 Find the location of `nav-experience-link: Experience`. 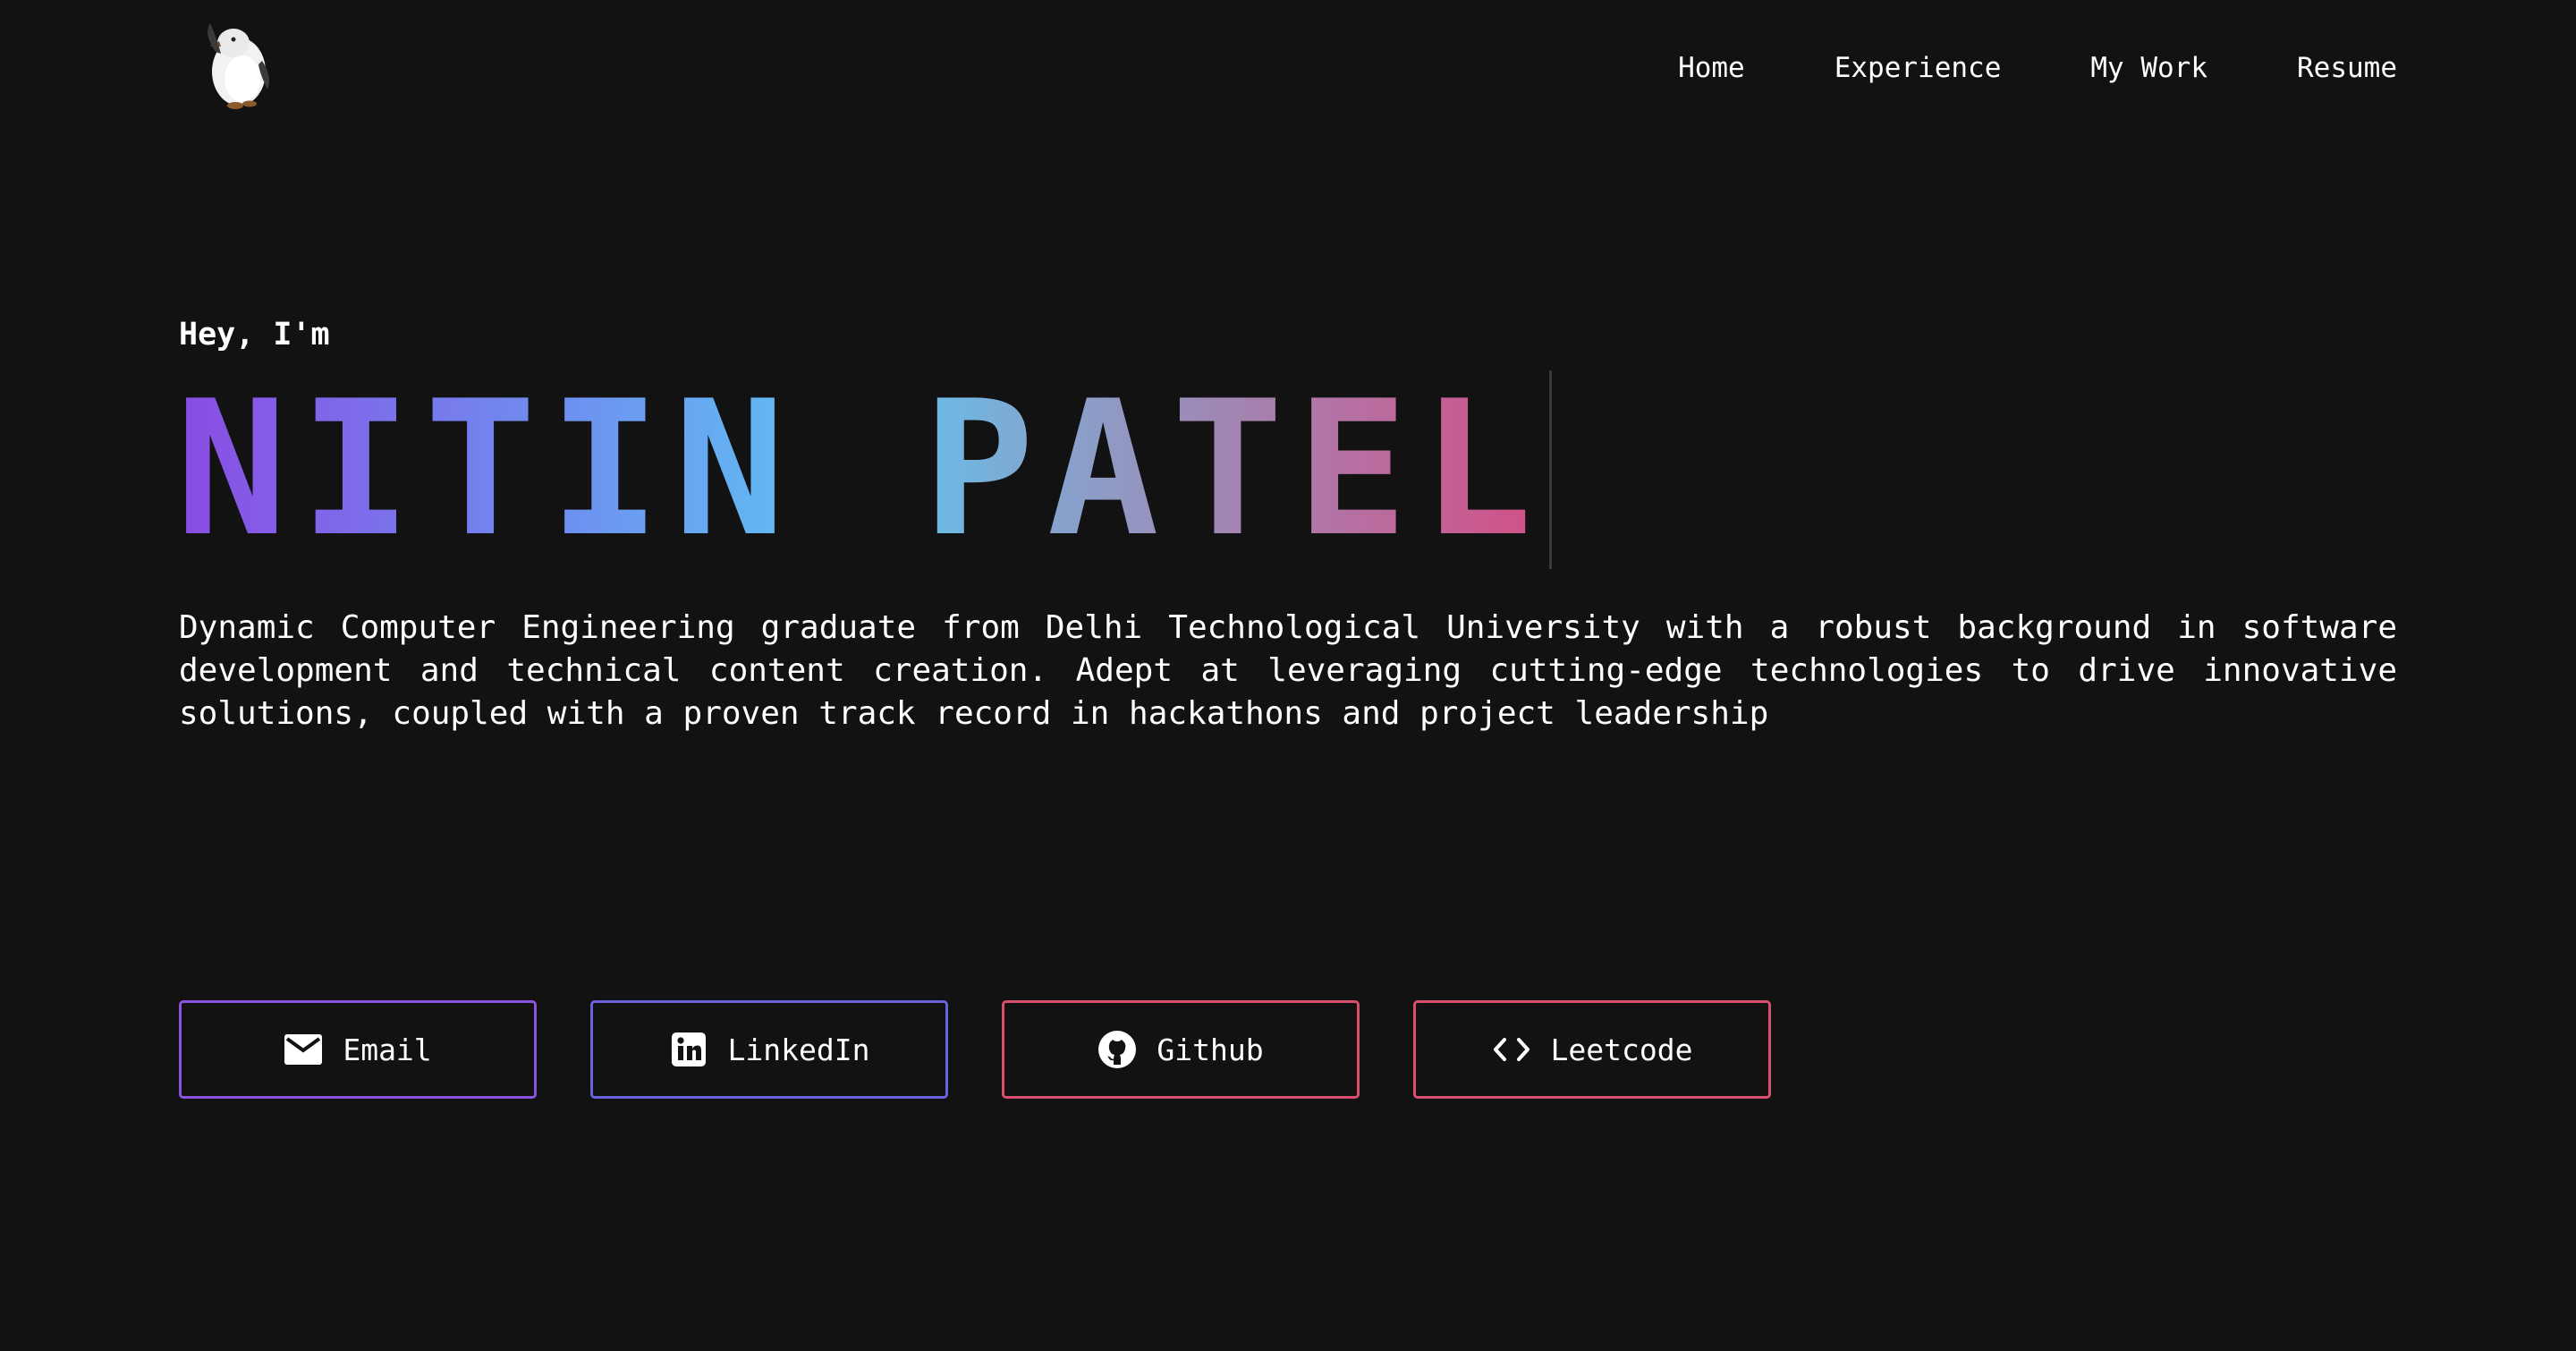

nav-experience-link: Experience is located at coordinates (1918, 68).